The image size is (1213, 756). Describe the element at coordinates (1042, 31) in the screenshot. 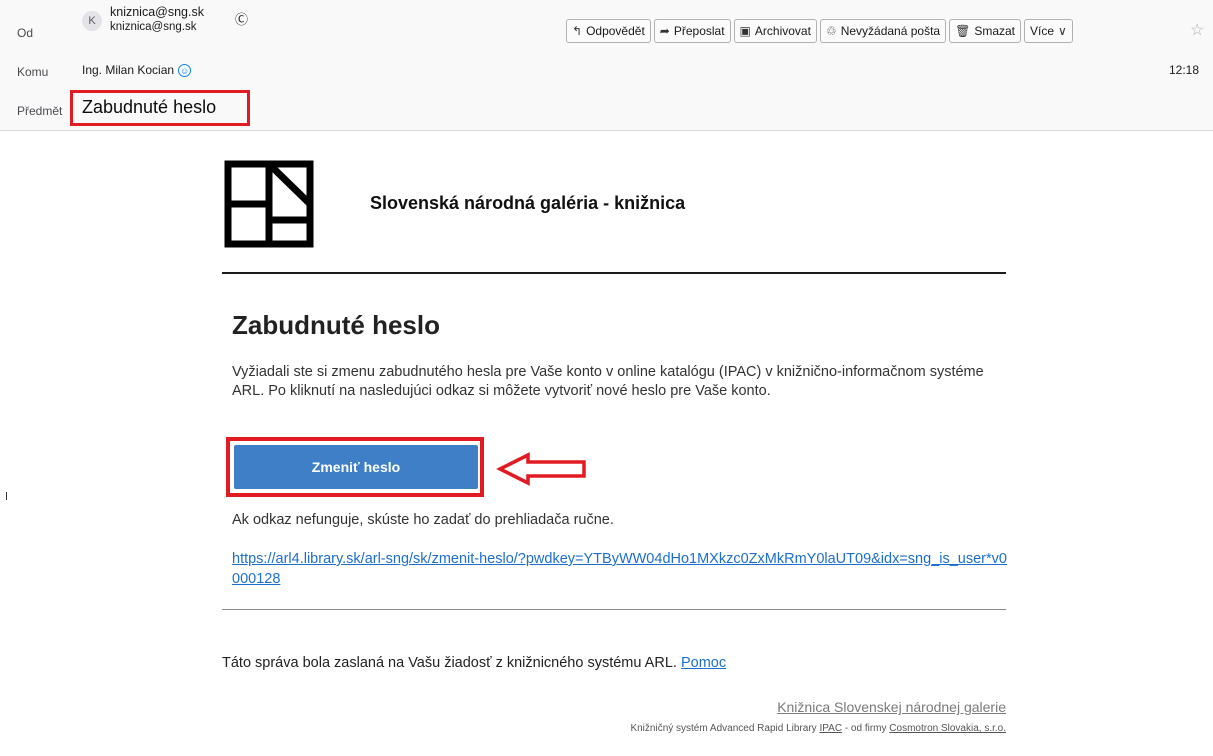

I see `more-label: Více` at that location.